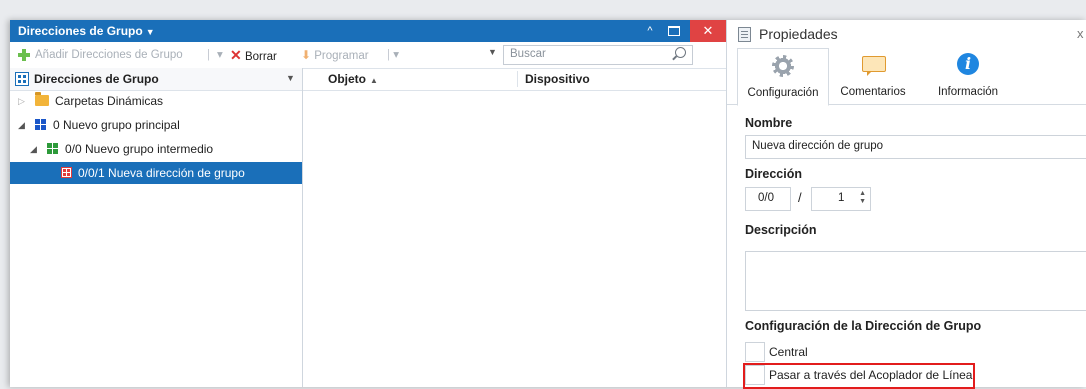  What do you see at coordinates (968, 76) in the screenshot?
I see `tab-informacion: i Información` at bounding box center [968, 76].